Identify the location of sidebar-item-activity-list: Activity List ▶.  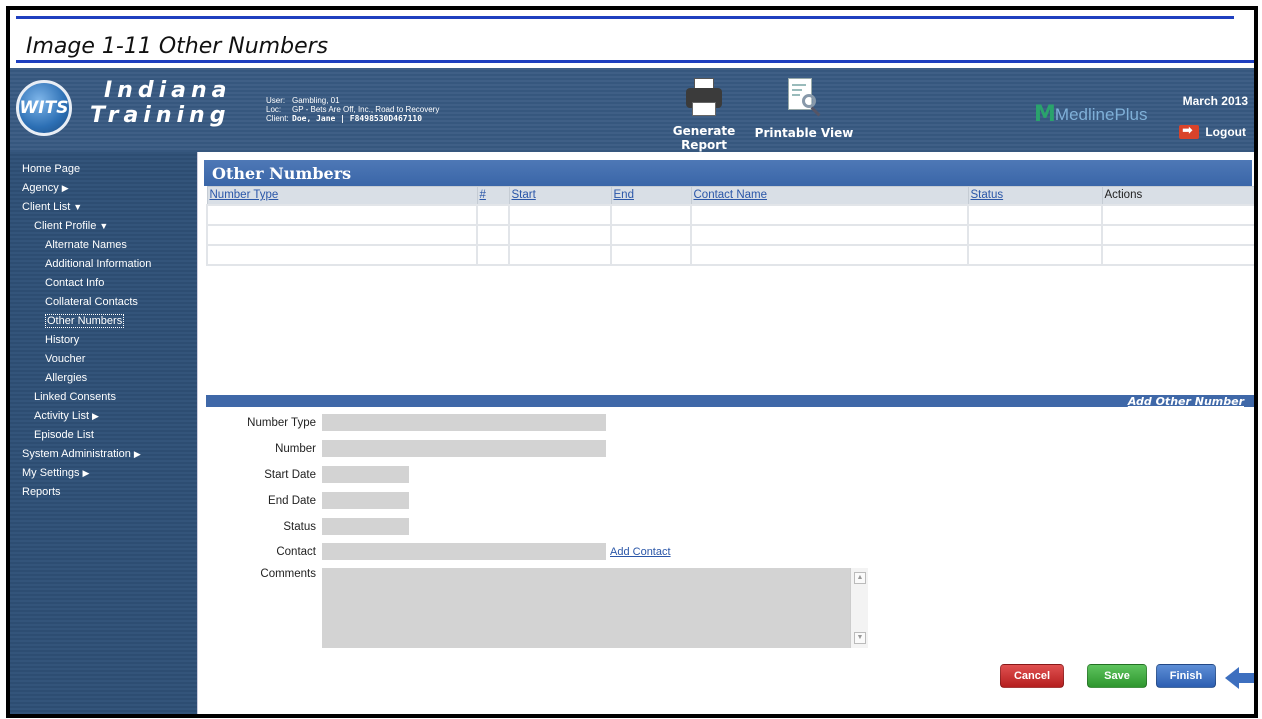
(103, 416).